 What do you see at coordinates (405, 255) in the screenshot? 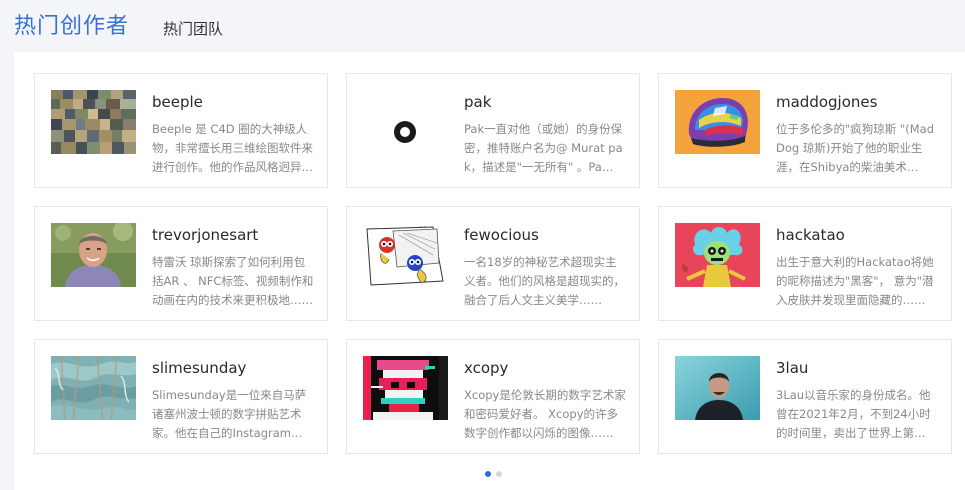
I see `surreal-figures-artwork-icon: ~~` at bounding box center [405, 255].